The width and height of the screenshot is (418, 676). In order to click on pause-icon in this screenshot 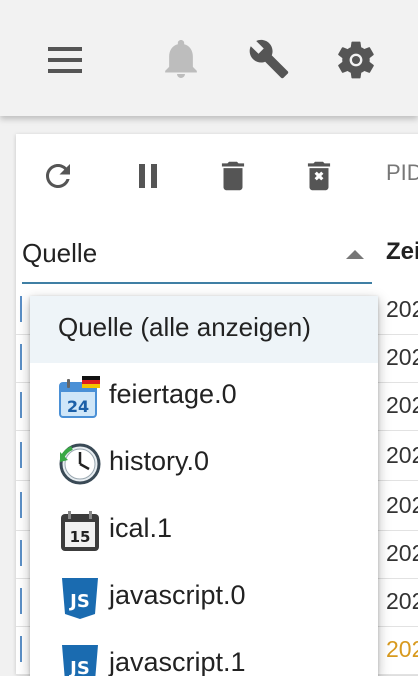, I will do `click(148, 176)`.